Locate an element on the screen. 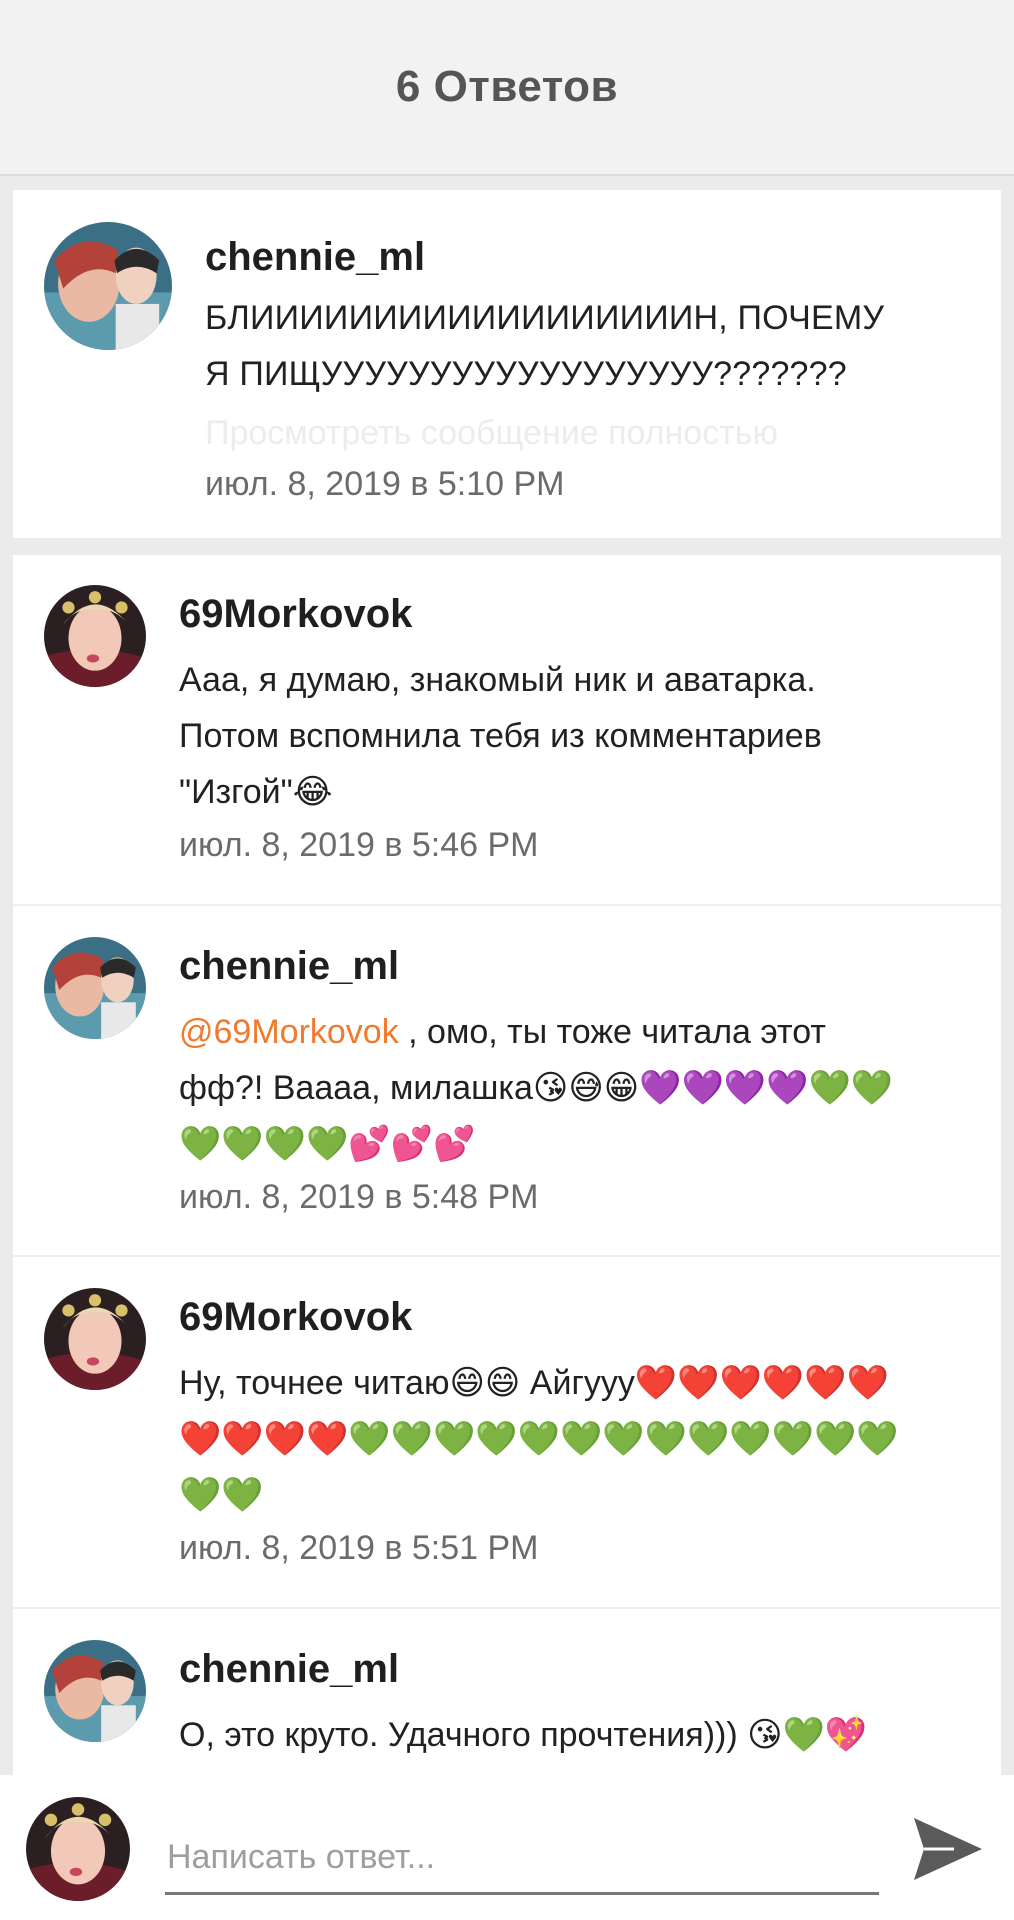 The width and height of the screenshot is (1014, 1920). reply-text-line: Потом вспомнила тебя из комментариев is located at coordinates (500, 736).